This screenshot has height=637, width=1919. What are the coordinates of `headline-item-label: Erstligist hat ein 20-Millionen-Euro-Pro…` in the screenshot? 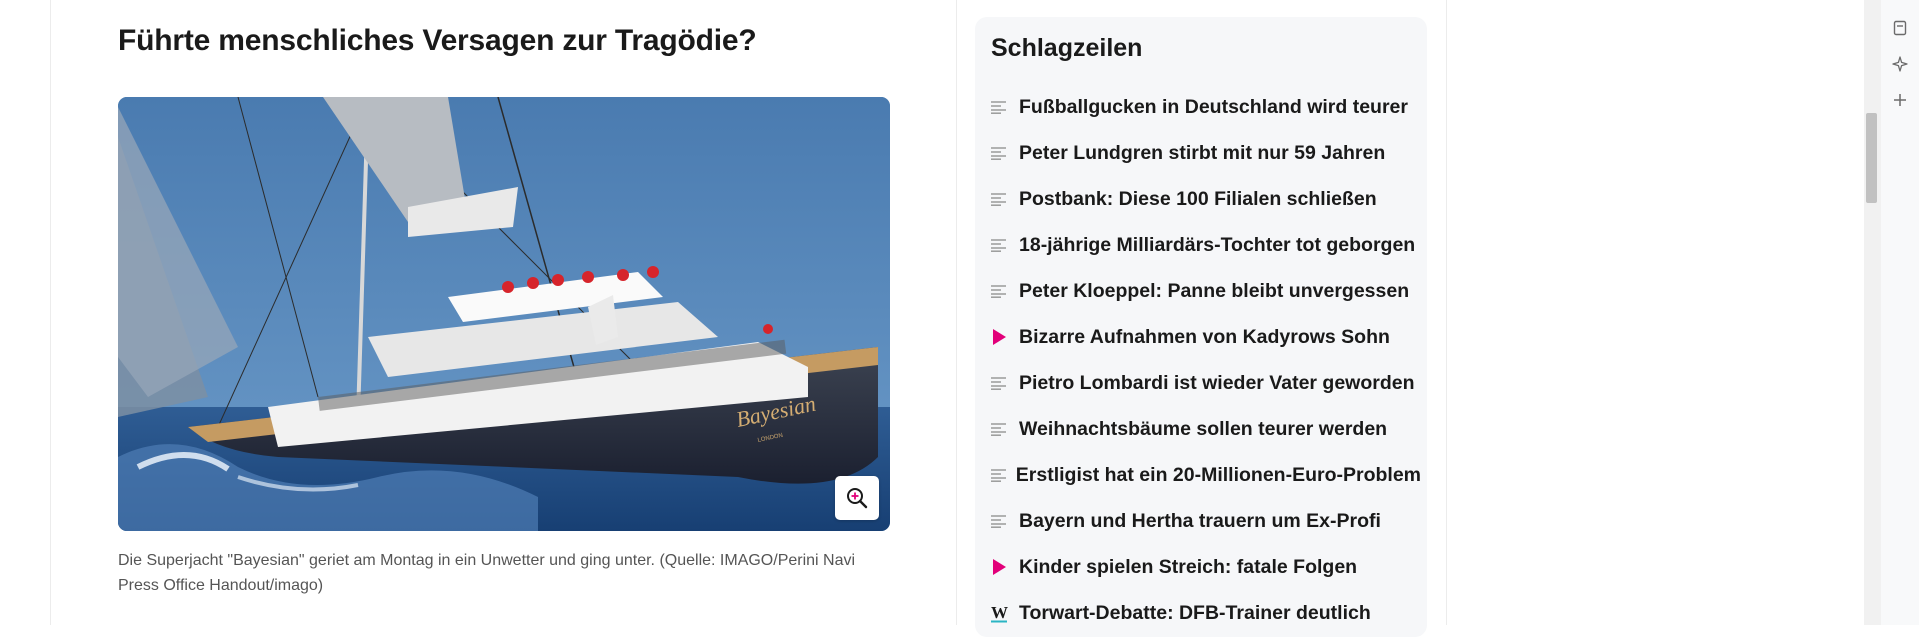 It's located at (1218, 474).